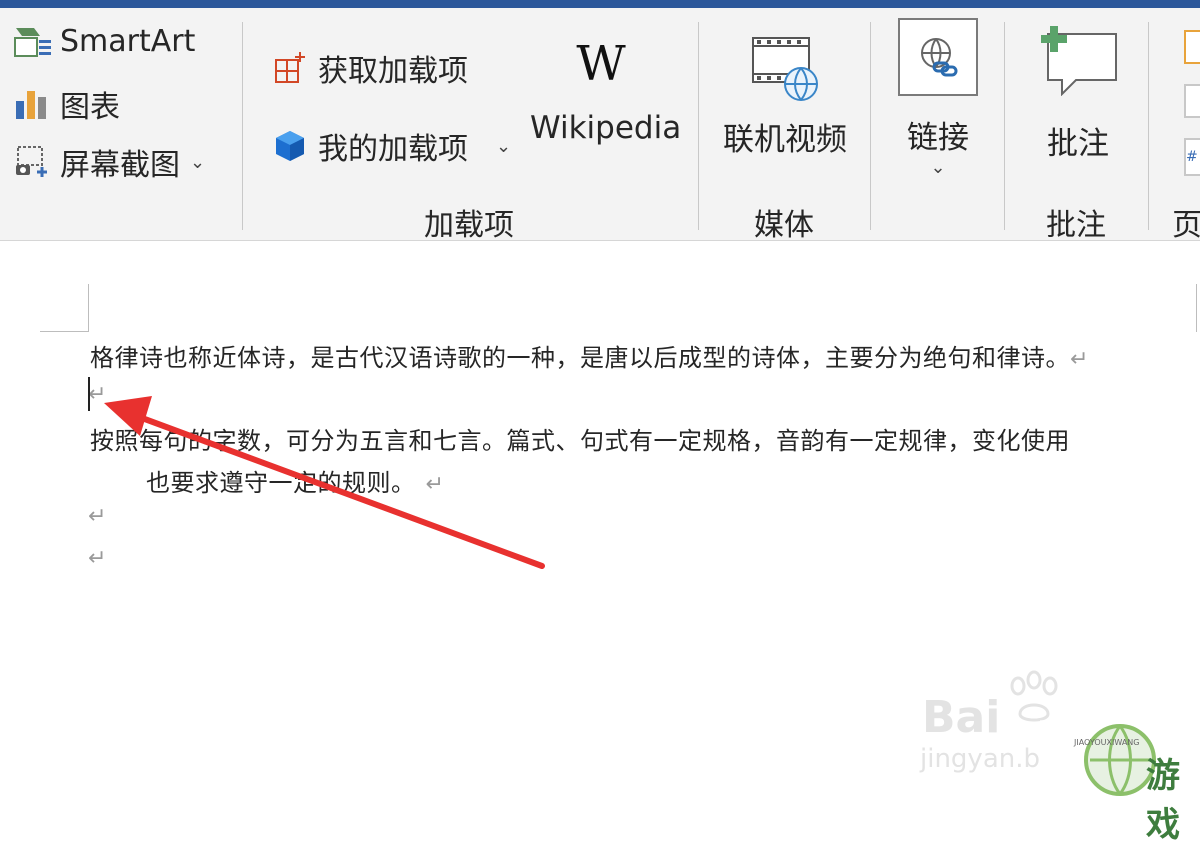 This screenshot has height=846, width=1200. What do you see at coordinates (785, 69) in the screenshot?
I see `online-video-icon` at bounding box center [785, 69].